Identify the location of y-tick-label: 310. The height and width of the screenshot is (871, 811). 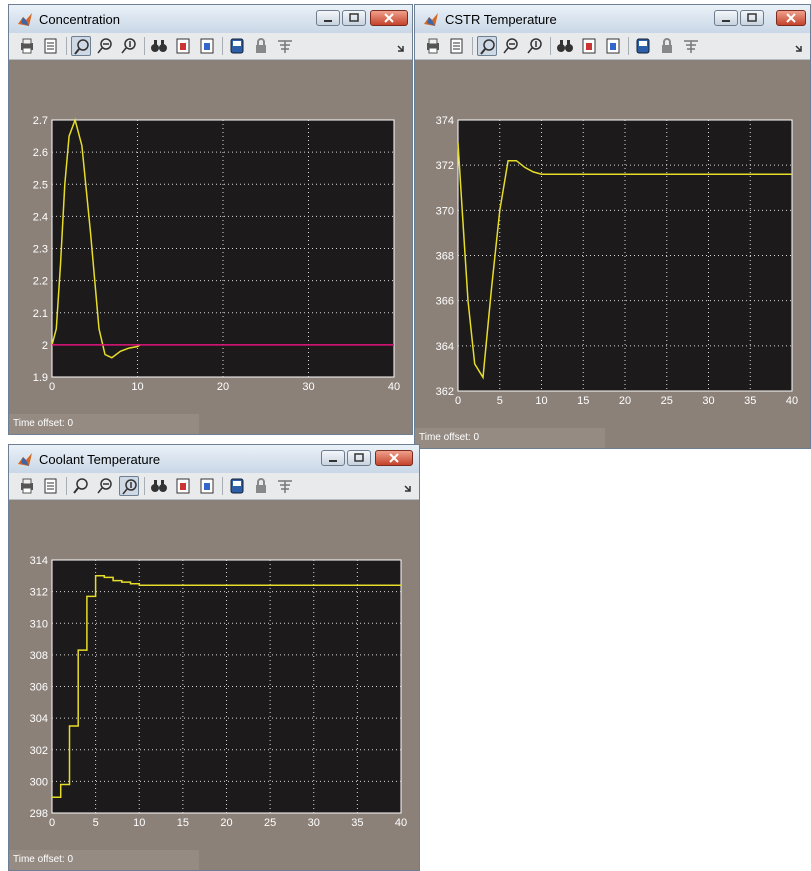
(39, 624).